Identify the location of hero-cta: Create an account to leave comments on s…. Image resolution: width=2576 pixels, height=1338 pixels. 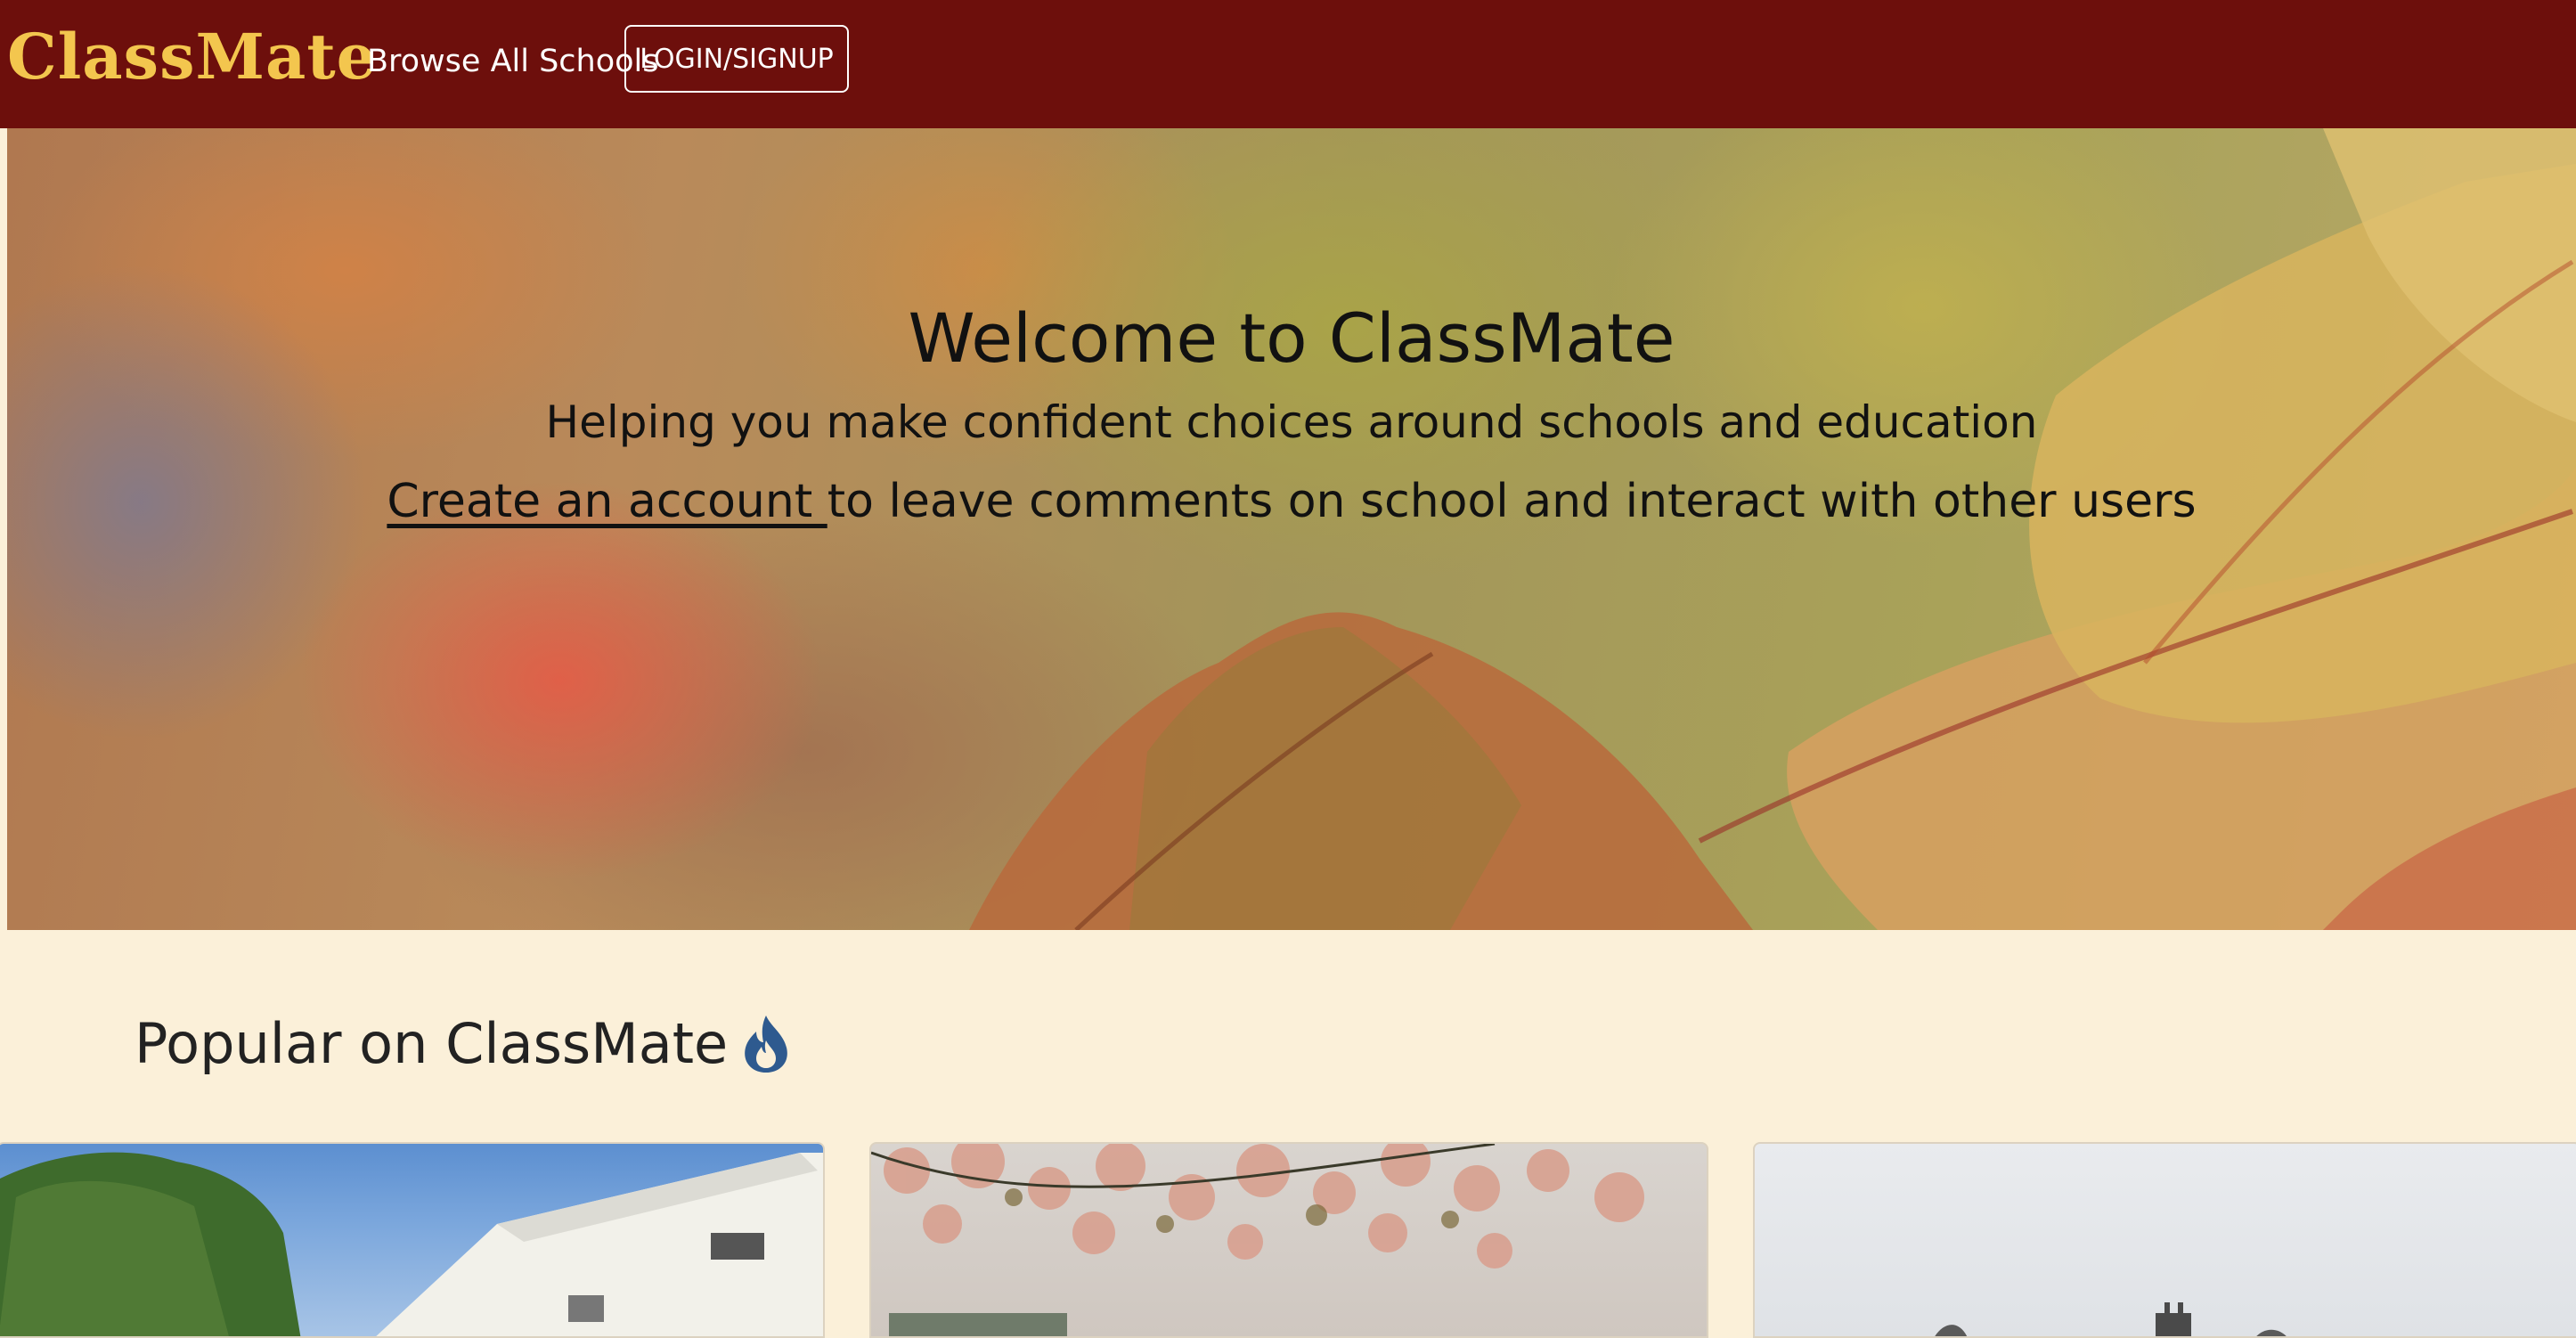
(1292, 501).